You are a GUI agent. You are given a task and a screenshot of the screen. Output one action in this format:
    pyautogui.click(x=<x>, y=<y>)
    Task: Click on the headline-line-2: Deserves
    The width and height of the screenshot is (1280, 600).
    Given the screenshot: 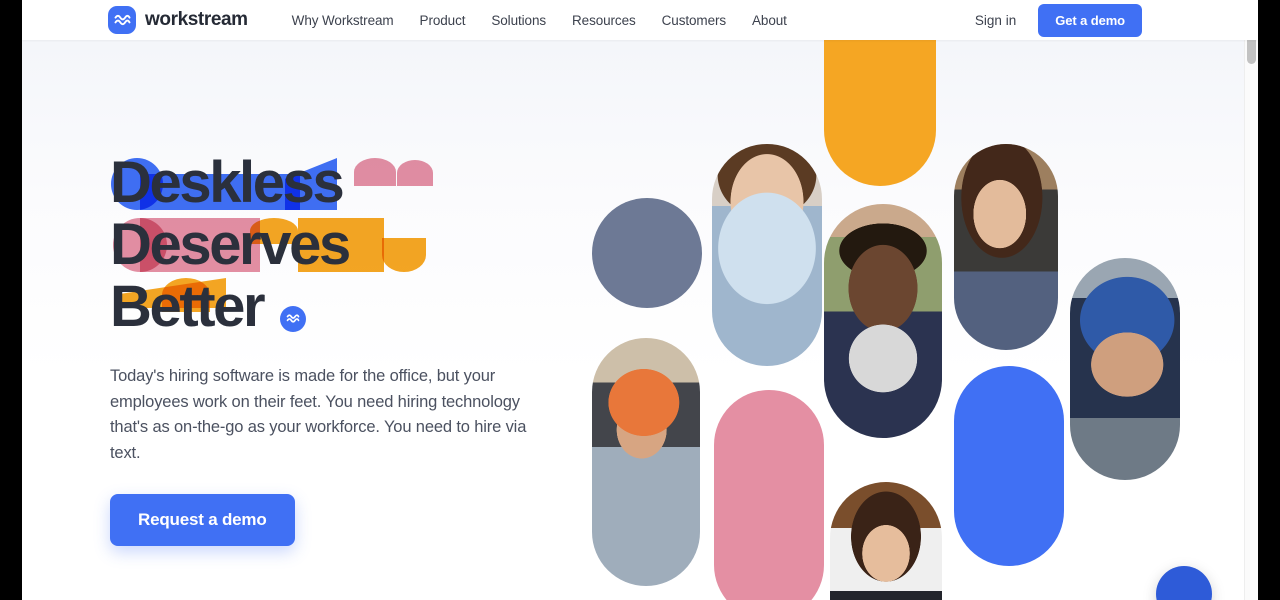 What is the action you would take?
    pyautogui.click(x=330, y=245)
    